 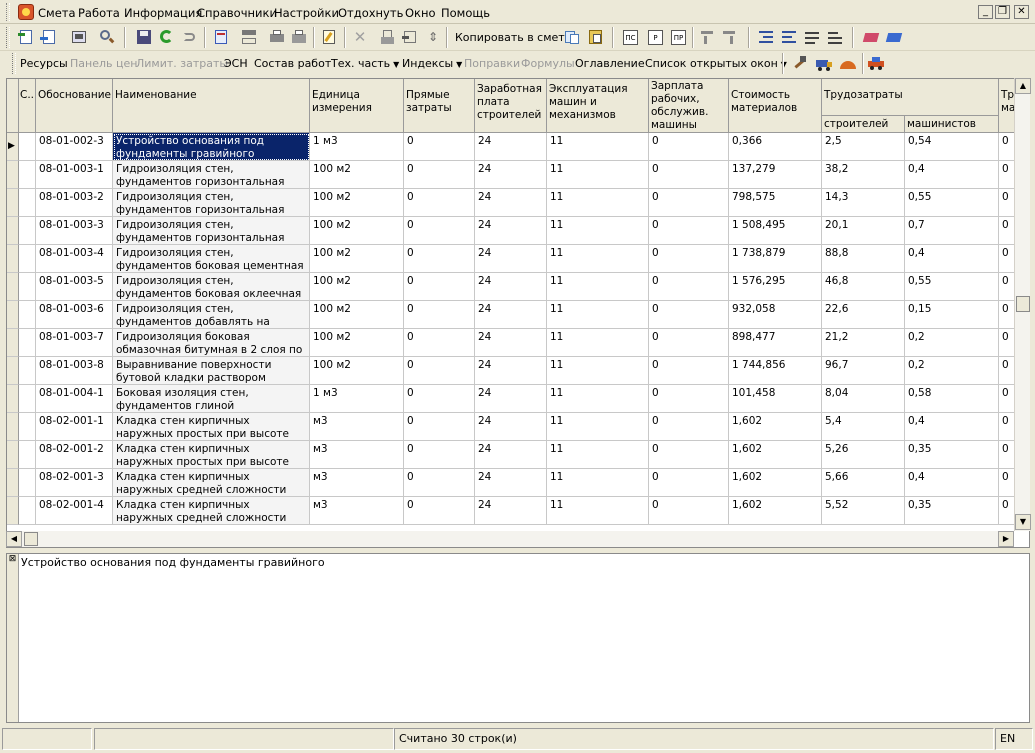 What do you see at coordinates (1023, 522) in the screenshot?
I see `scroll-down-icon: ▼` at bounding box center [1023, 522].